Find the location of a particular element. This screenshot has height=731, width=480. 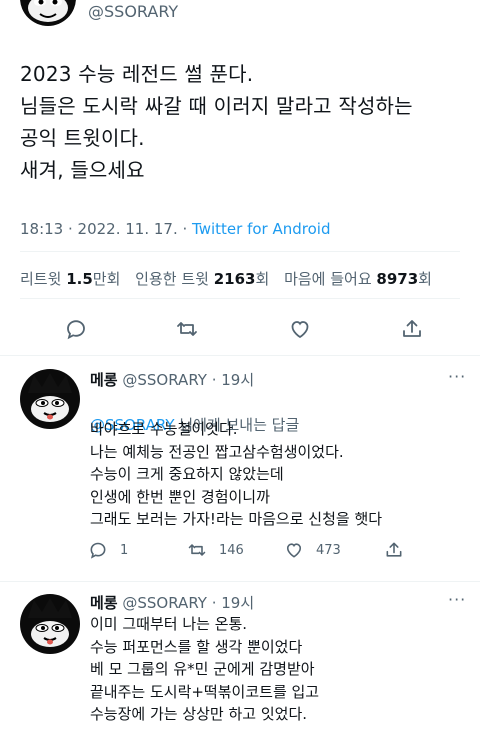

author-handle: @SSORARY is located at coordinates (133, 11).